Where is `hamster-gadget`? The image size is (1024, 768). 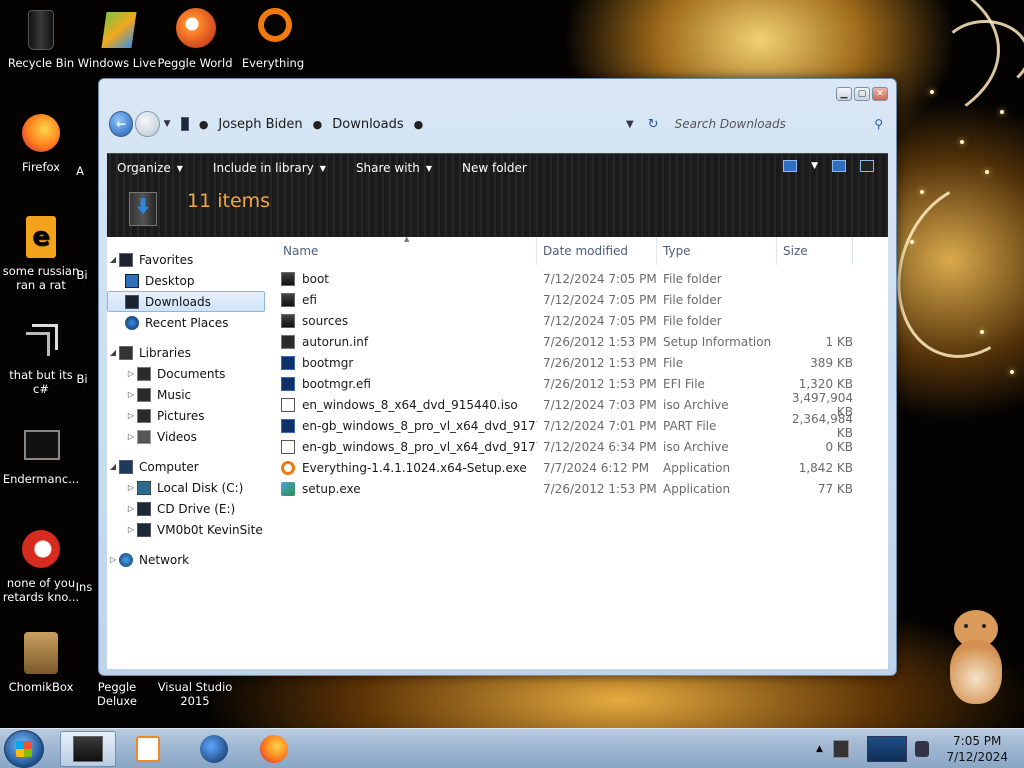 hamster-gadget is located at coordinates (975, 658).